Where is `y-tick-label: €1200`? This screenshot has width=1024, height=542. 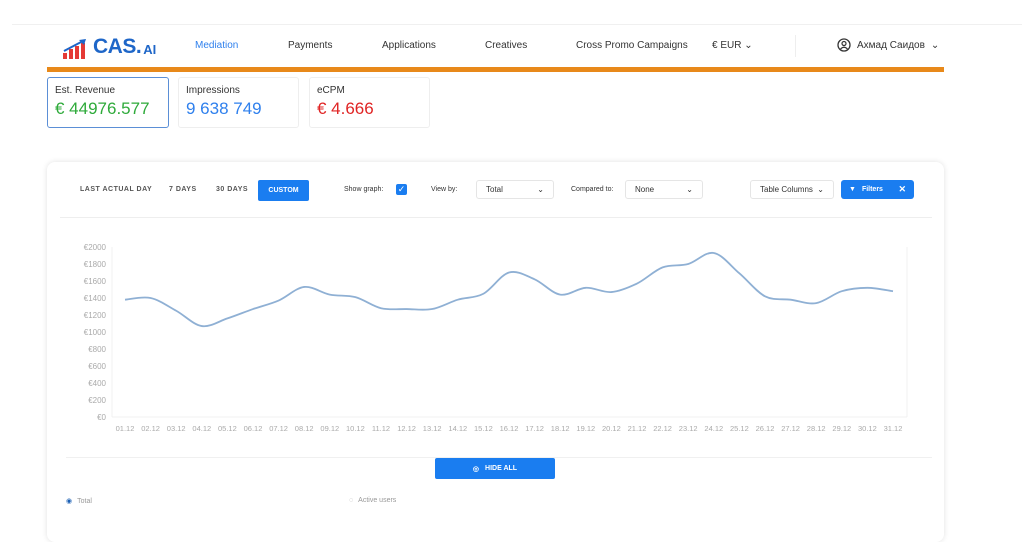
y-tick-label: €1200 is located at coordinates (95, 315).